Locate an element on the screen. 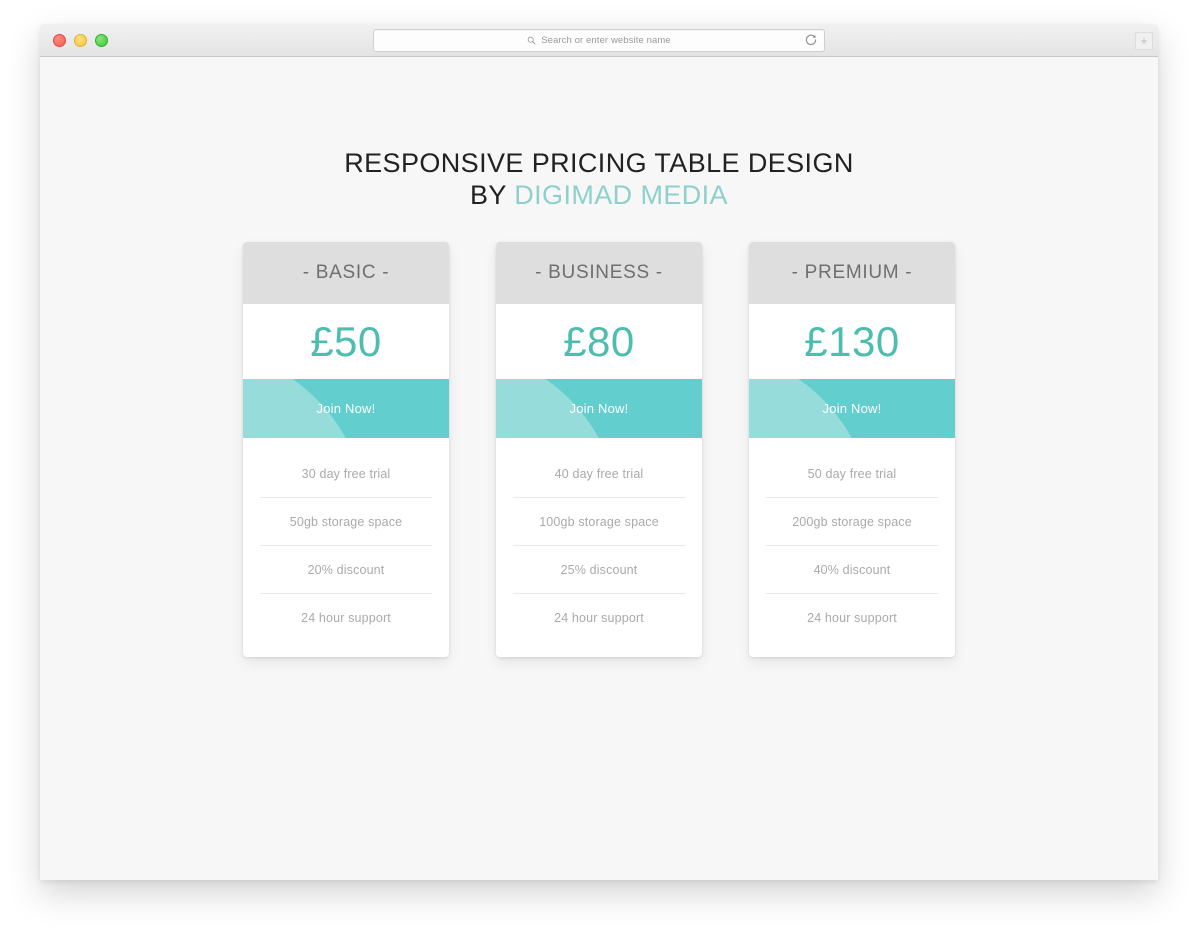 The height and width of the screenshot is (946, 1200). window-controls is located at coordinates (80, 40).